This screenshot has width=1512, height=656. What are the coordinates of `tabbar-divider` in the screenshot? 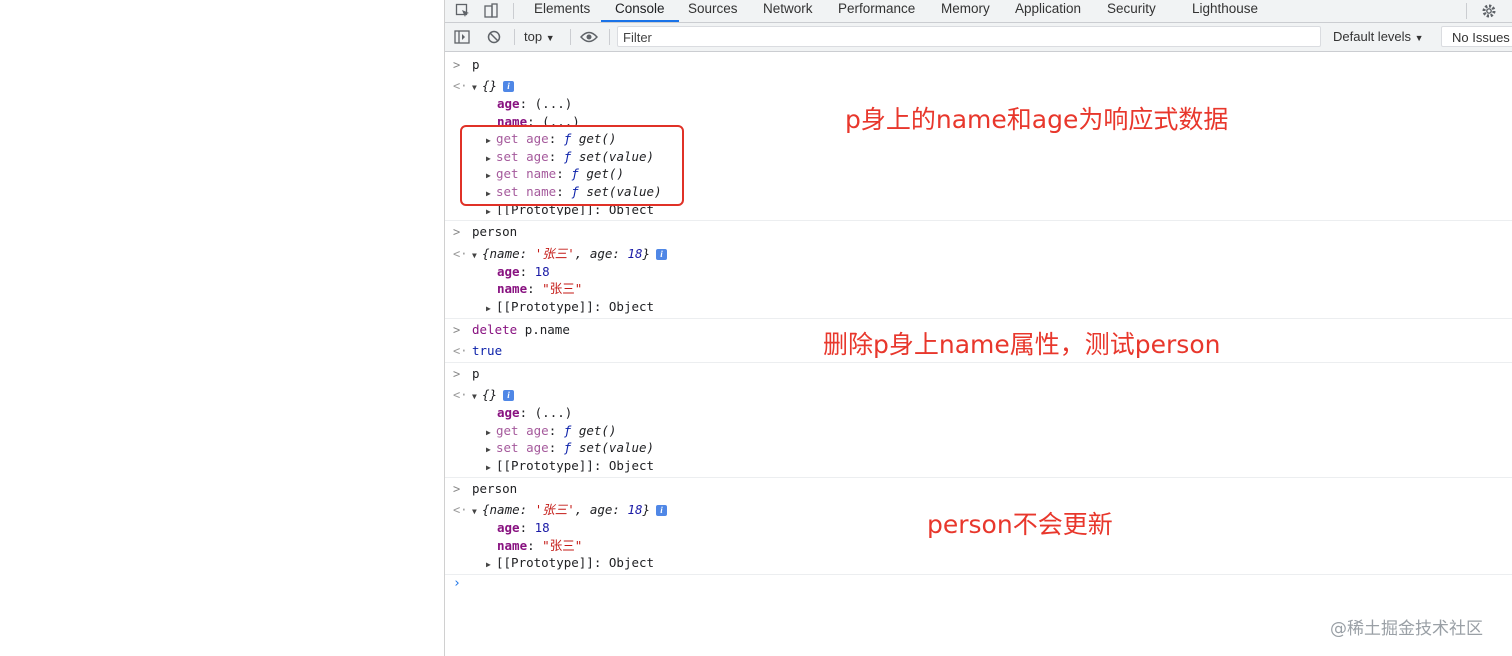 It's located at (513, 11).